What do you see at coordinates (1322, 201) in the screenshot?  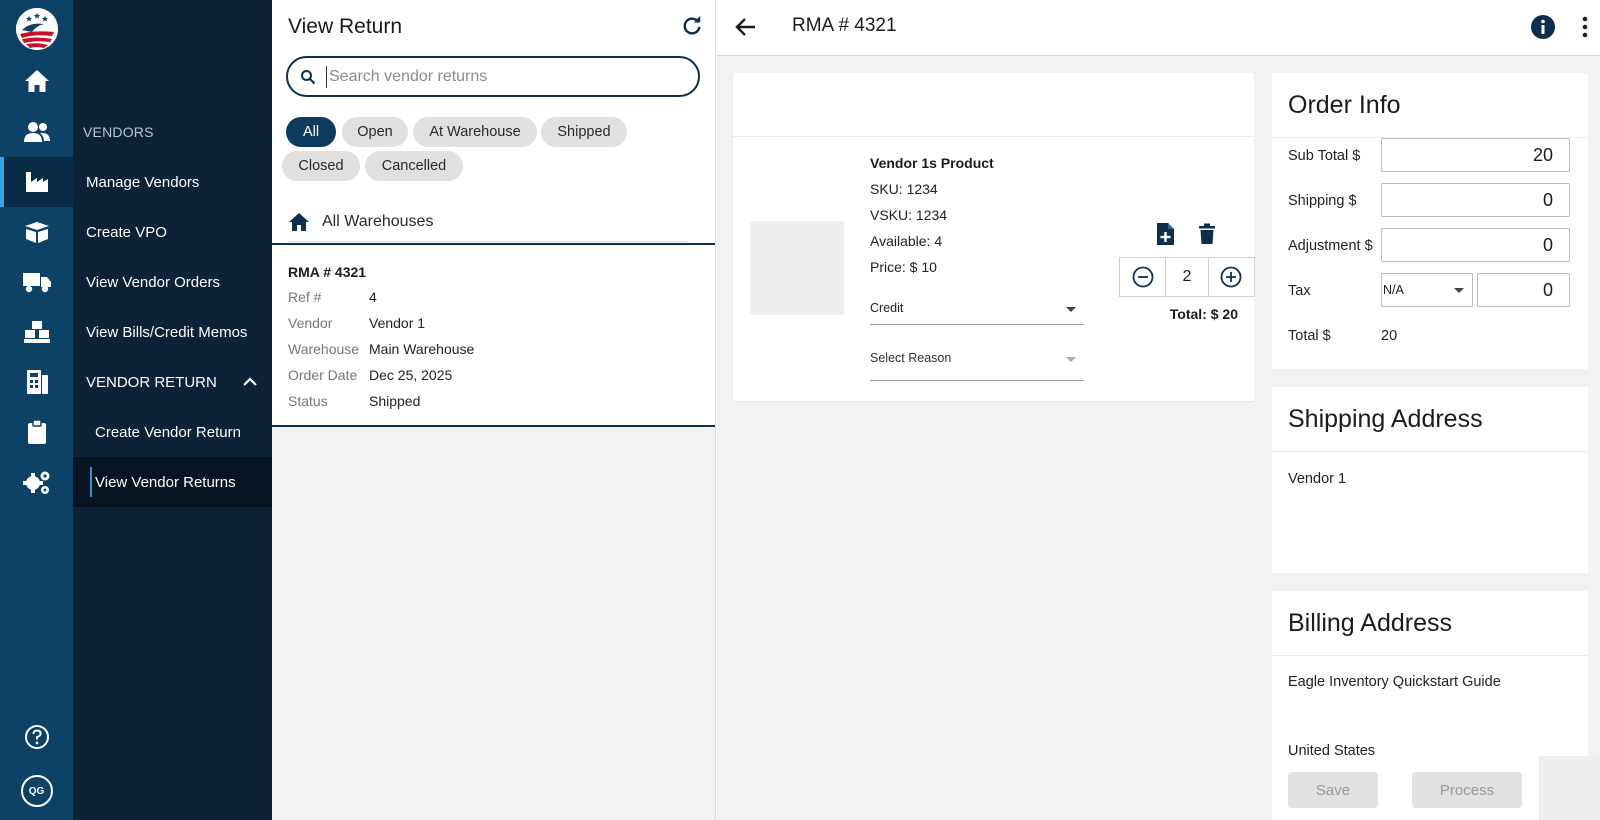 I see `shipping-label: Shipping $` at bounding box center [1322, 201].